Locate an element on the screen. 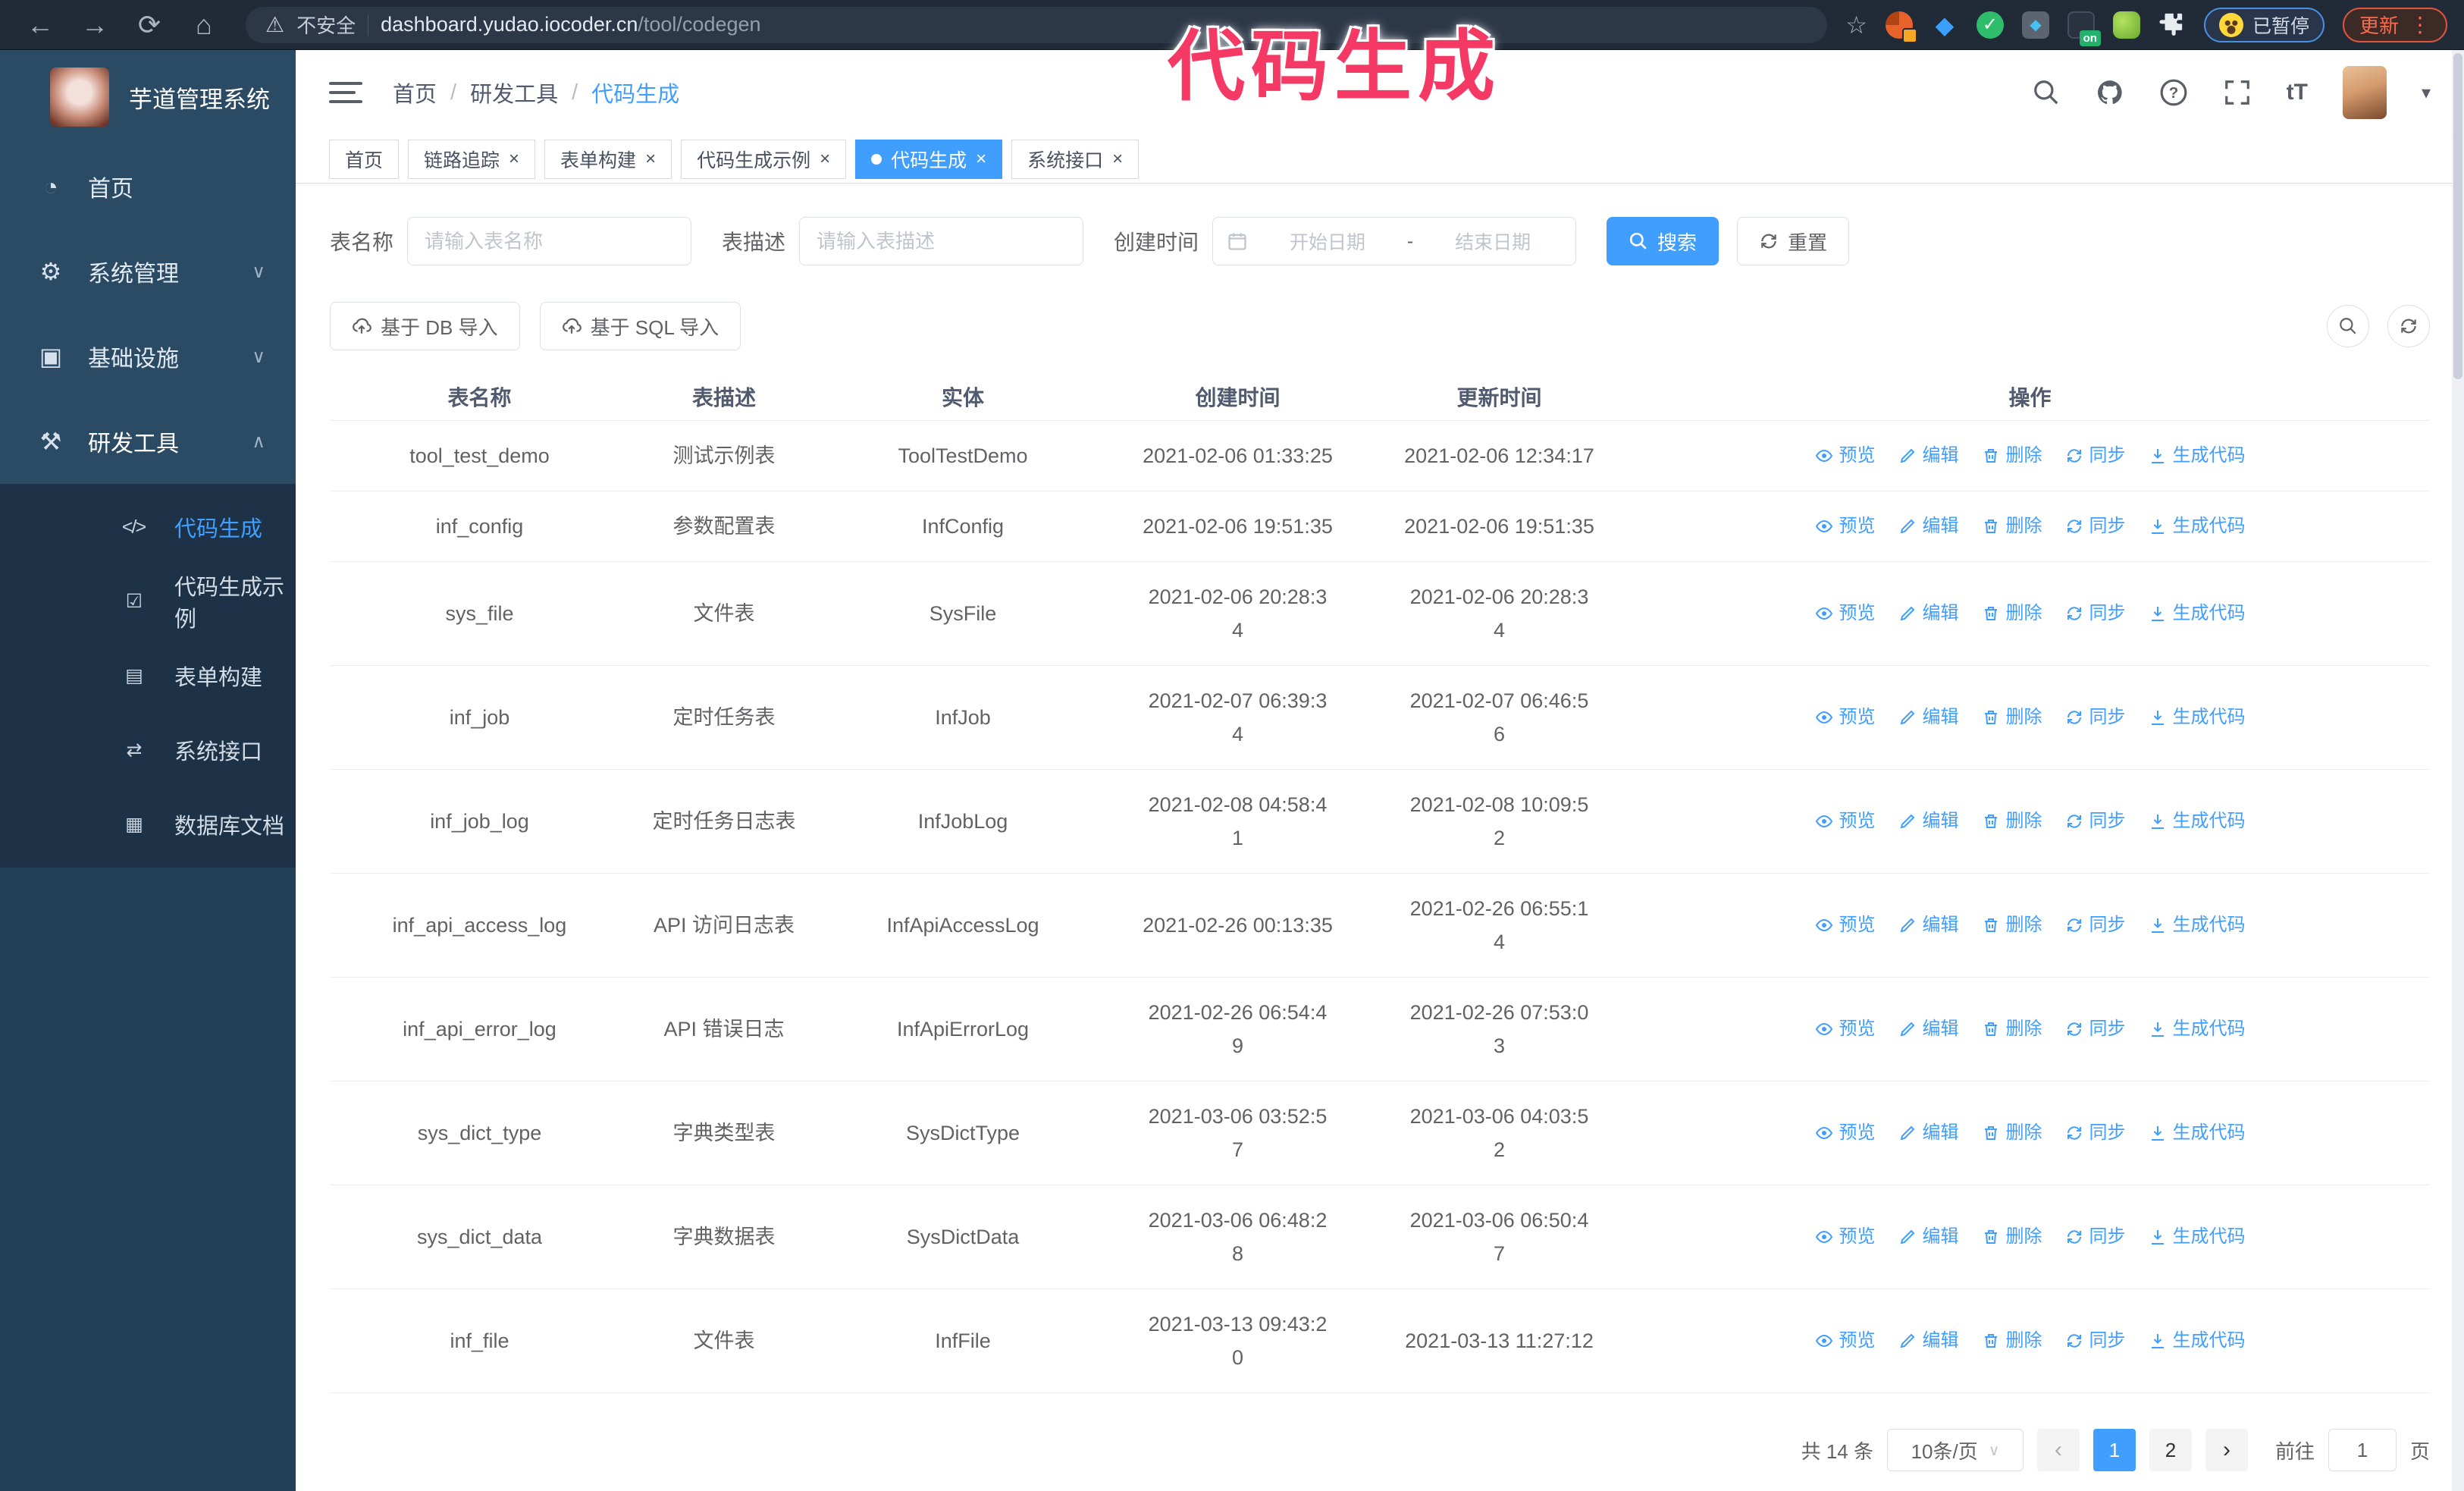 The image size is (2464, 1491). scrollbar-thumb is located at coordinates (2458, 216).